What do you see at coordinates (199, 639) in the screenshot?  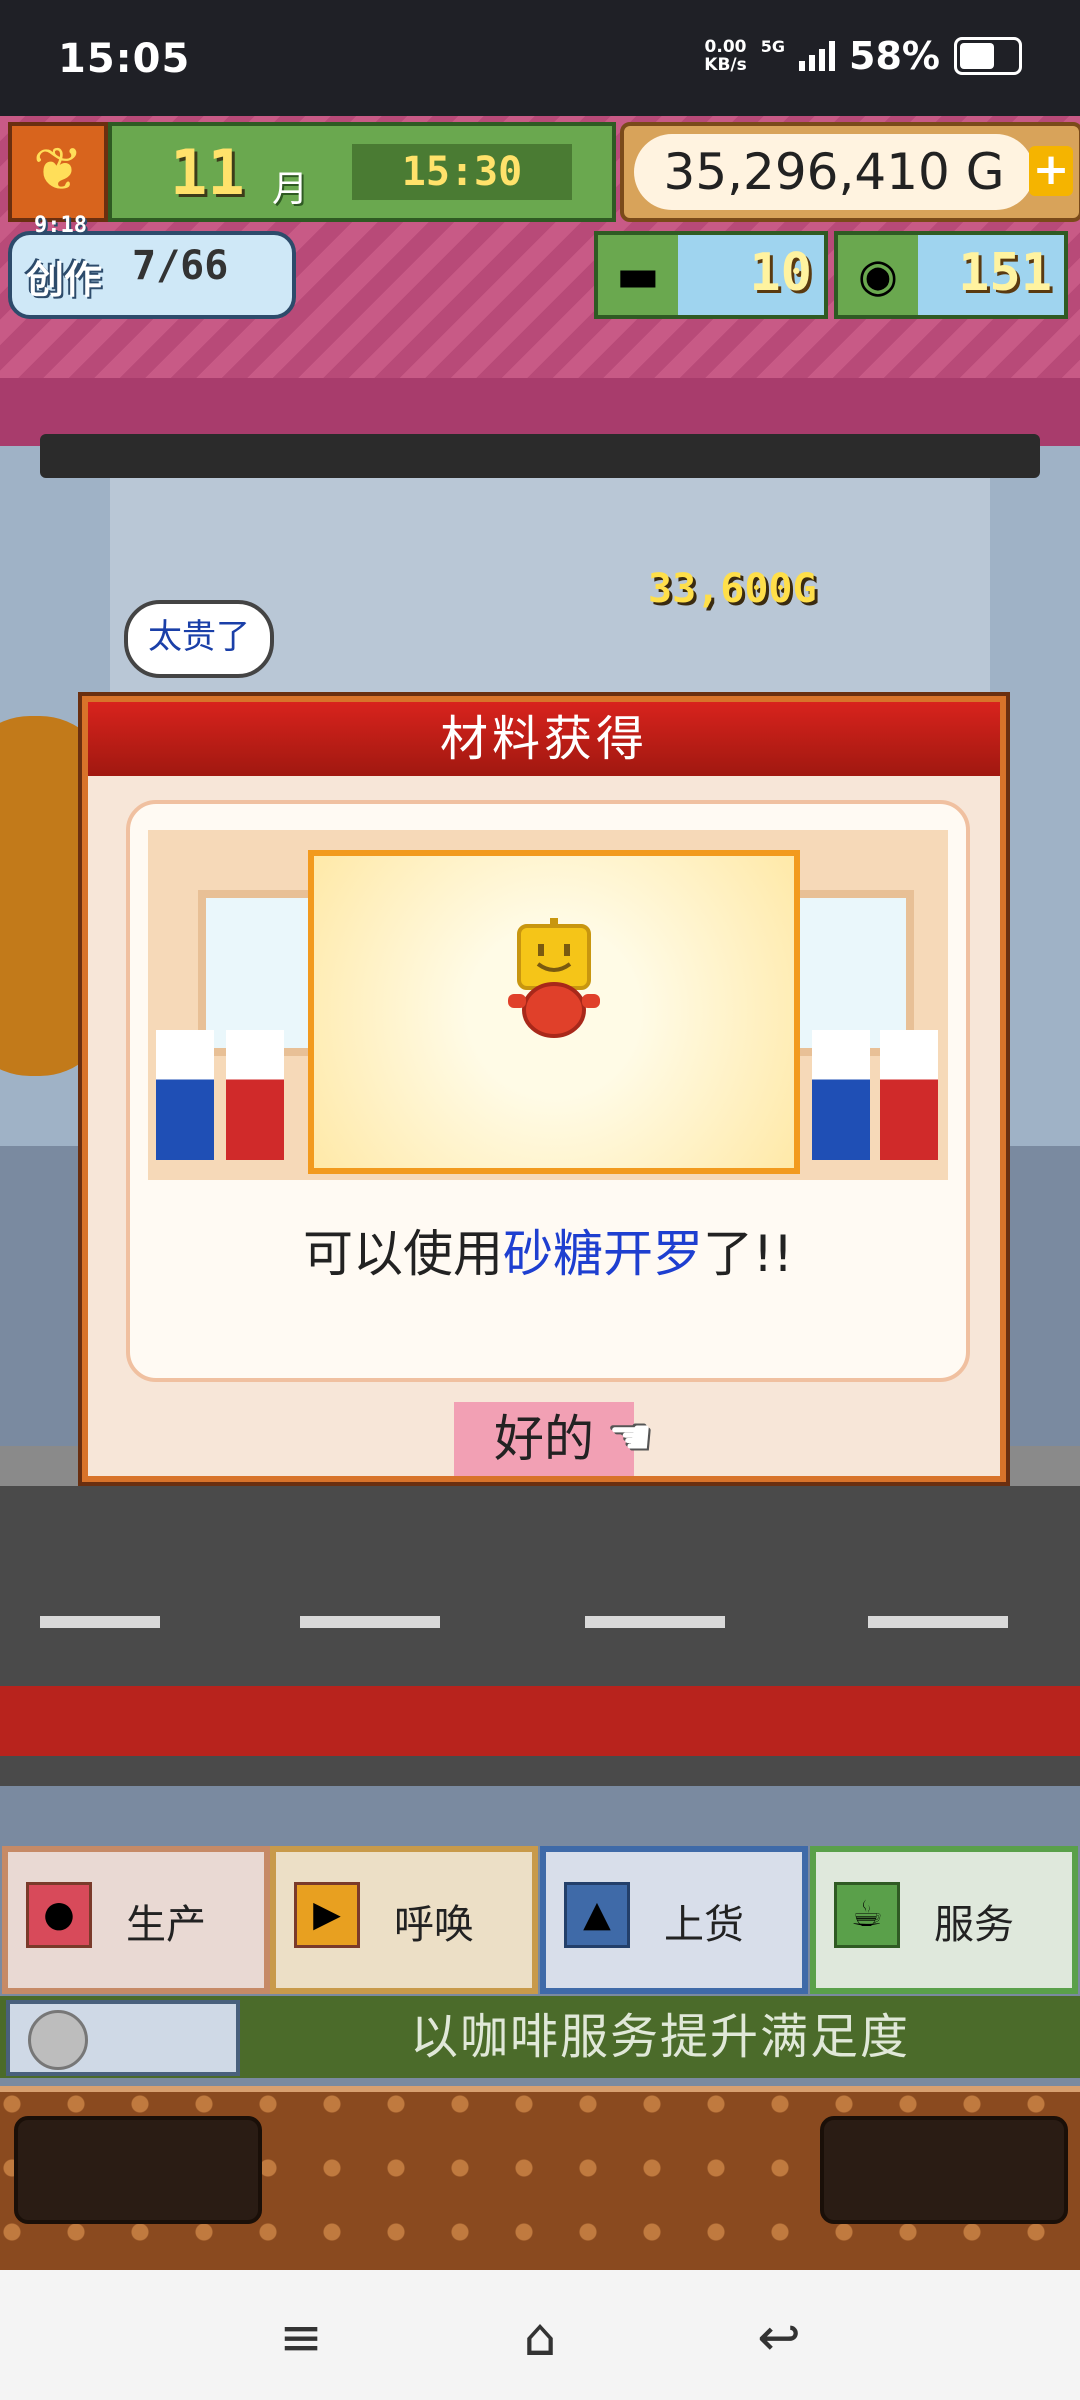 I see `customer-speech-bubble: 太贵了` at bounding box center [199, 639].